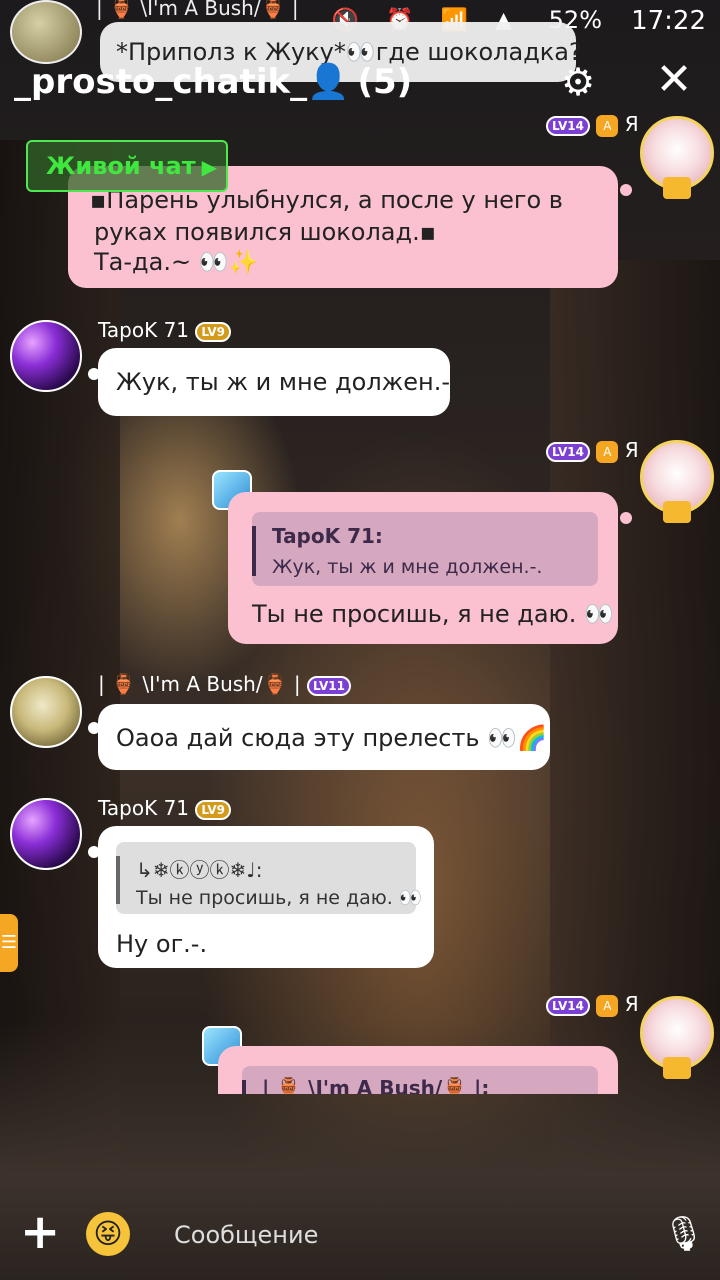 The image size is (720, 1280). I want to click on message-bubble: | 🏺 \I'm A Bush/🏺 |:, so click(418, 1070).